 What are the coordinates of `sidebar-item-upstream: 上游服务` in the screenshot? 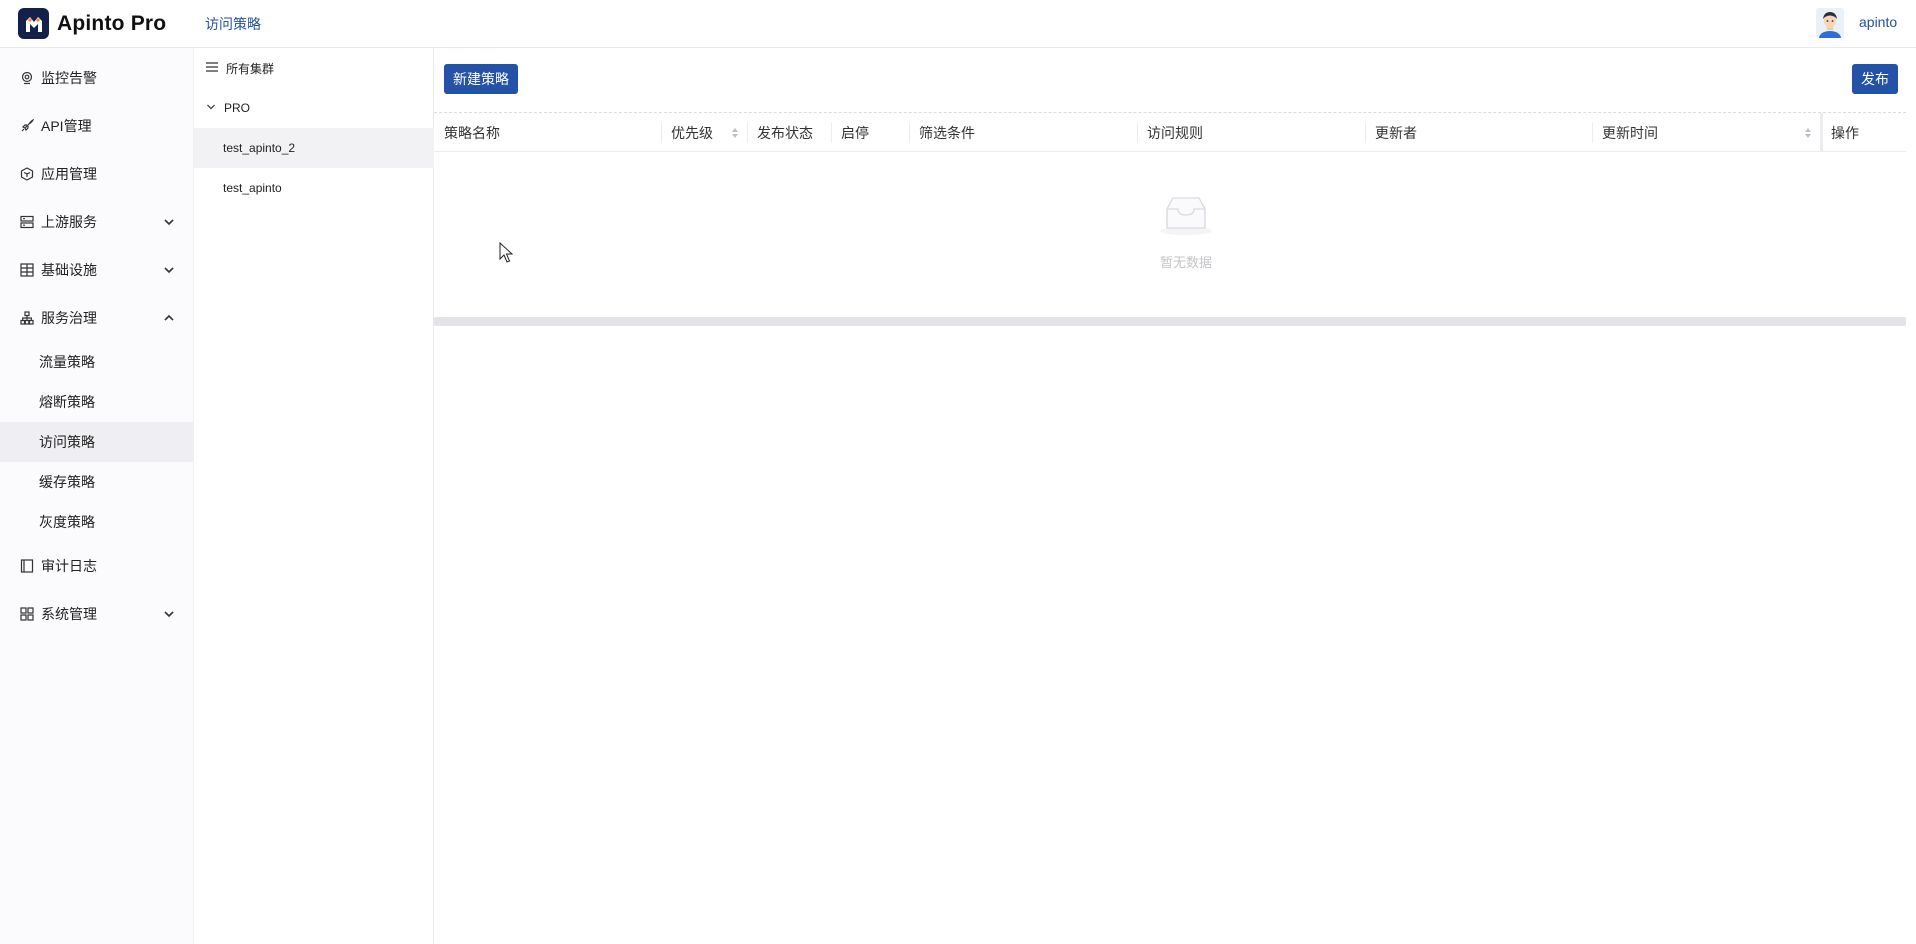 It's located at (97, 222).